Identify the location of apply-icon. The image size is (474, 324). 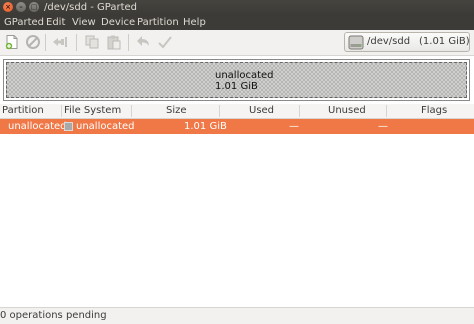
(165, 42).